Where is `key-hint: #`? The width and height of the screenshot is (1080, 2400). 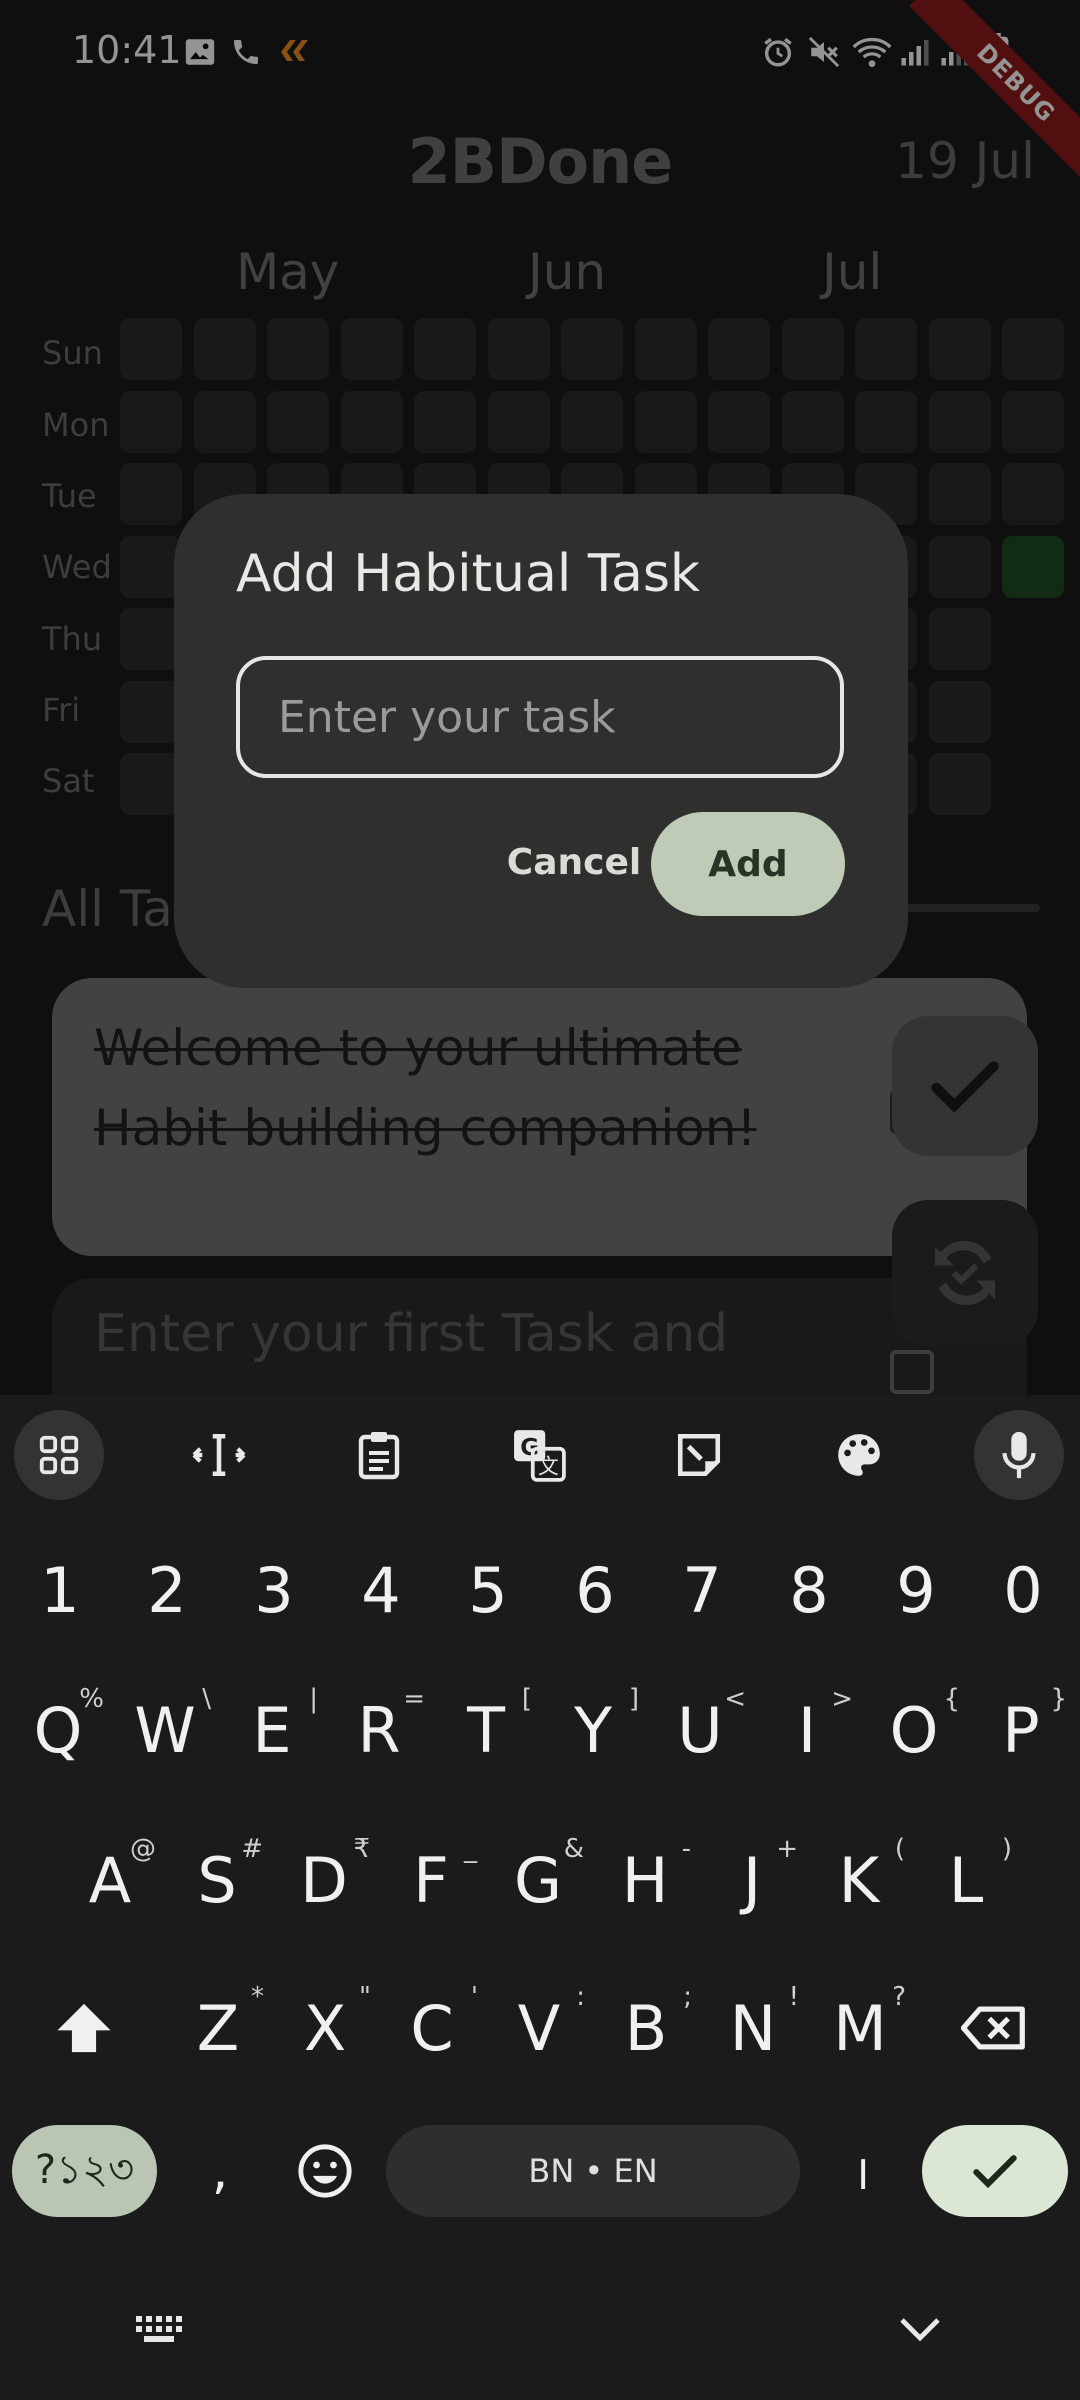 key-hint: # is located at coordinates (252, 1849).